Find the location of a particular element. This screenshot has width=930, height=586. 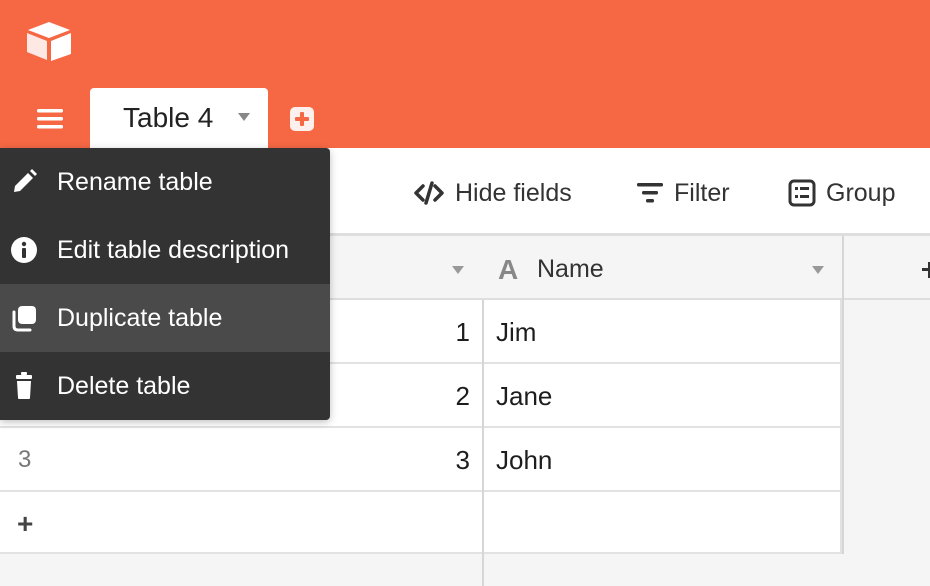

group-icon is located at coordinates (802, 193).